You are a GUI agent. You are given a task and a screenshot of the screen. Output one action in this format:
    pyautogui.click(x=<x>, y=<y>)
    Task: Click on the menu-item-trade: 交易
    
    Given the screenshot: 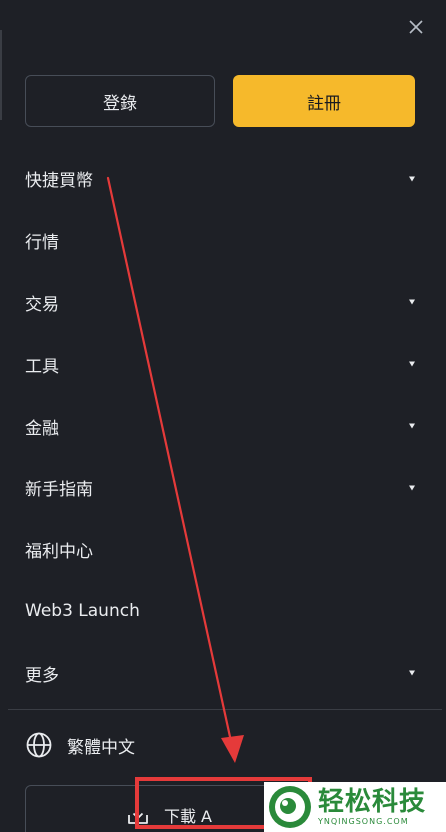 What is the action you would take?
    pyautogui.click(x=223, y=303)
    